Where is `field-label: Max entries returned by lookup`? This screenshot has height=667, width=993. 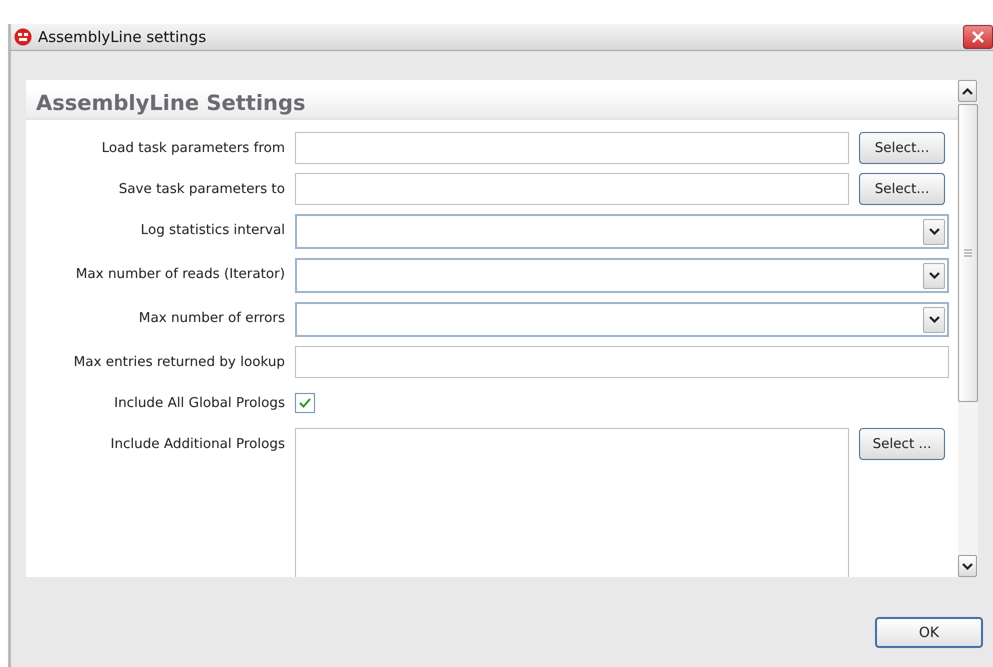
field-label: Max entries returned by lookup is located at coordinates (178, 362).